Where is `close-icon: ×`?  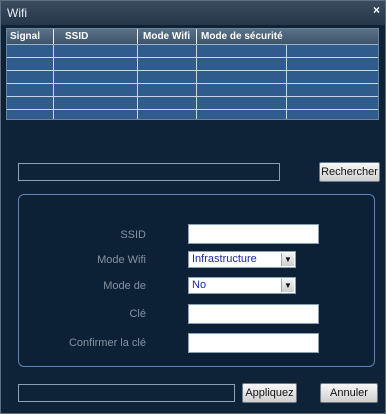
close-icon: × is located at coordinates (376, 10).